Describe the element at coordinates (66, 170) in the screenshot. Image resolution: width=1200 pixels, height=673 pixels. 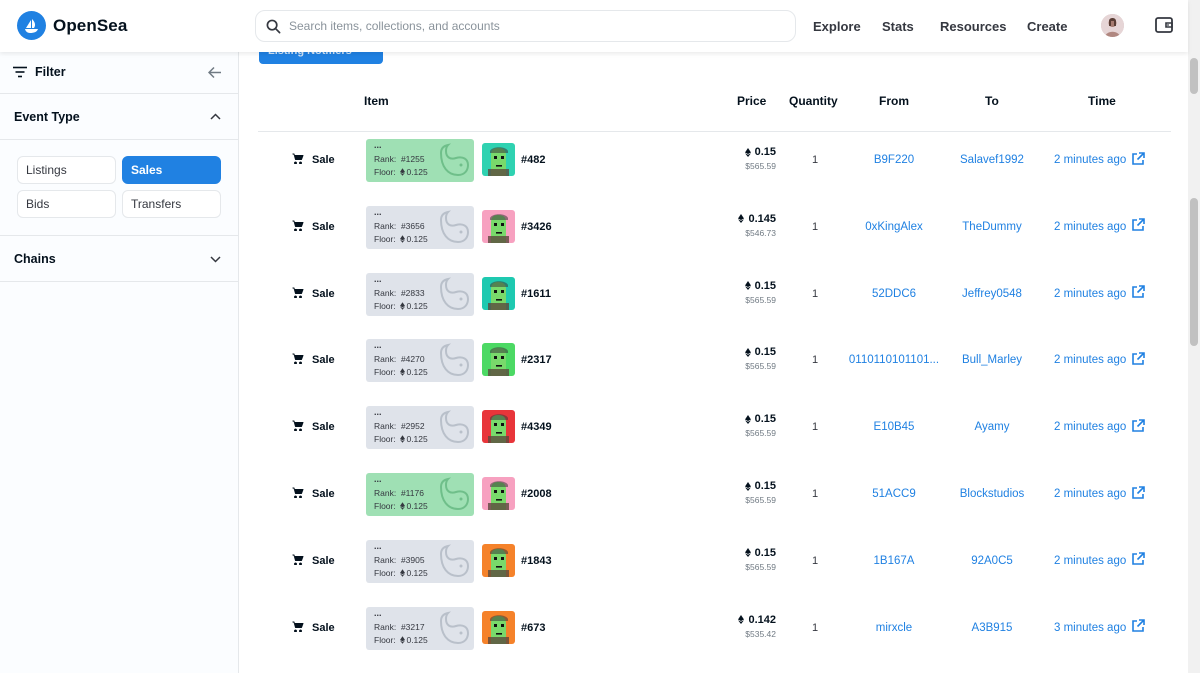
I see `event-type-listings: Listings` at that location.